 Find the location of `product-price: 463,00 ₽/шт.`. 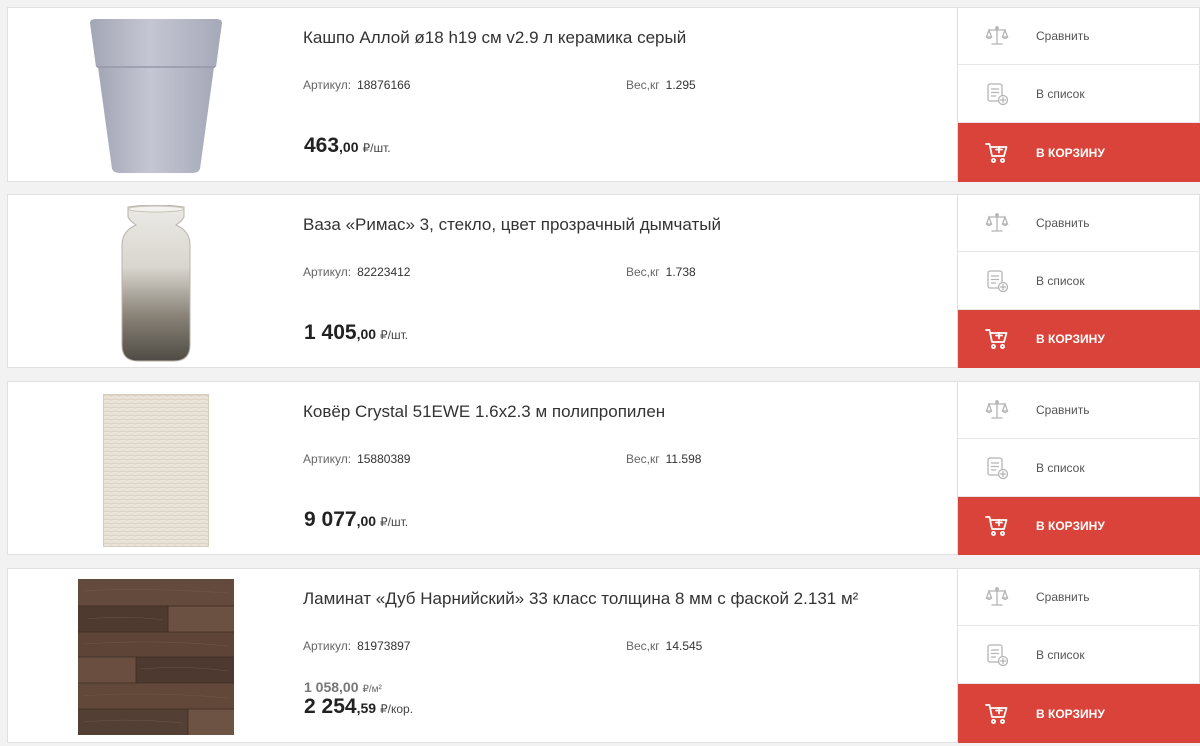

product-price: 463,00 ₽/шт. is located at coordinates (347, 146).